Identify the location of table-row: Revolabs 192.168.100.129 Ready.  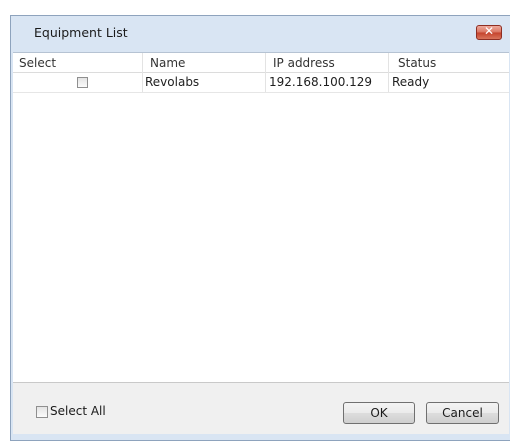
(261, 83).